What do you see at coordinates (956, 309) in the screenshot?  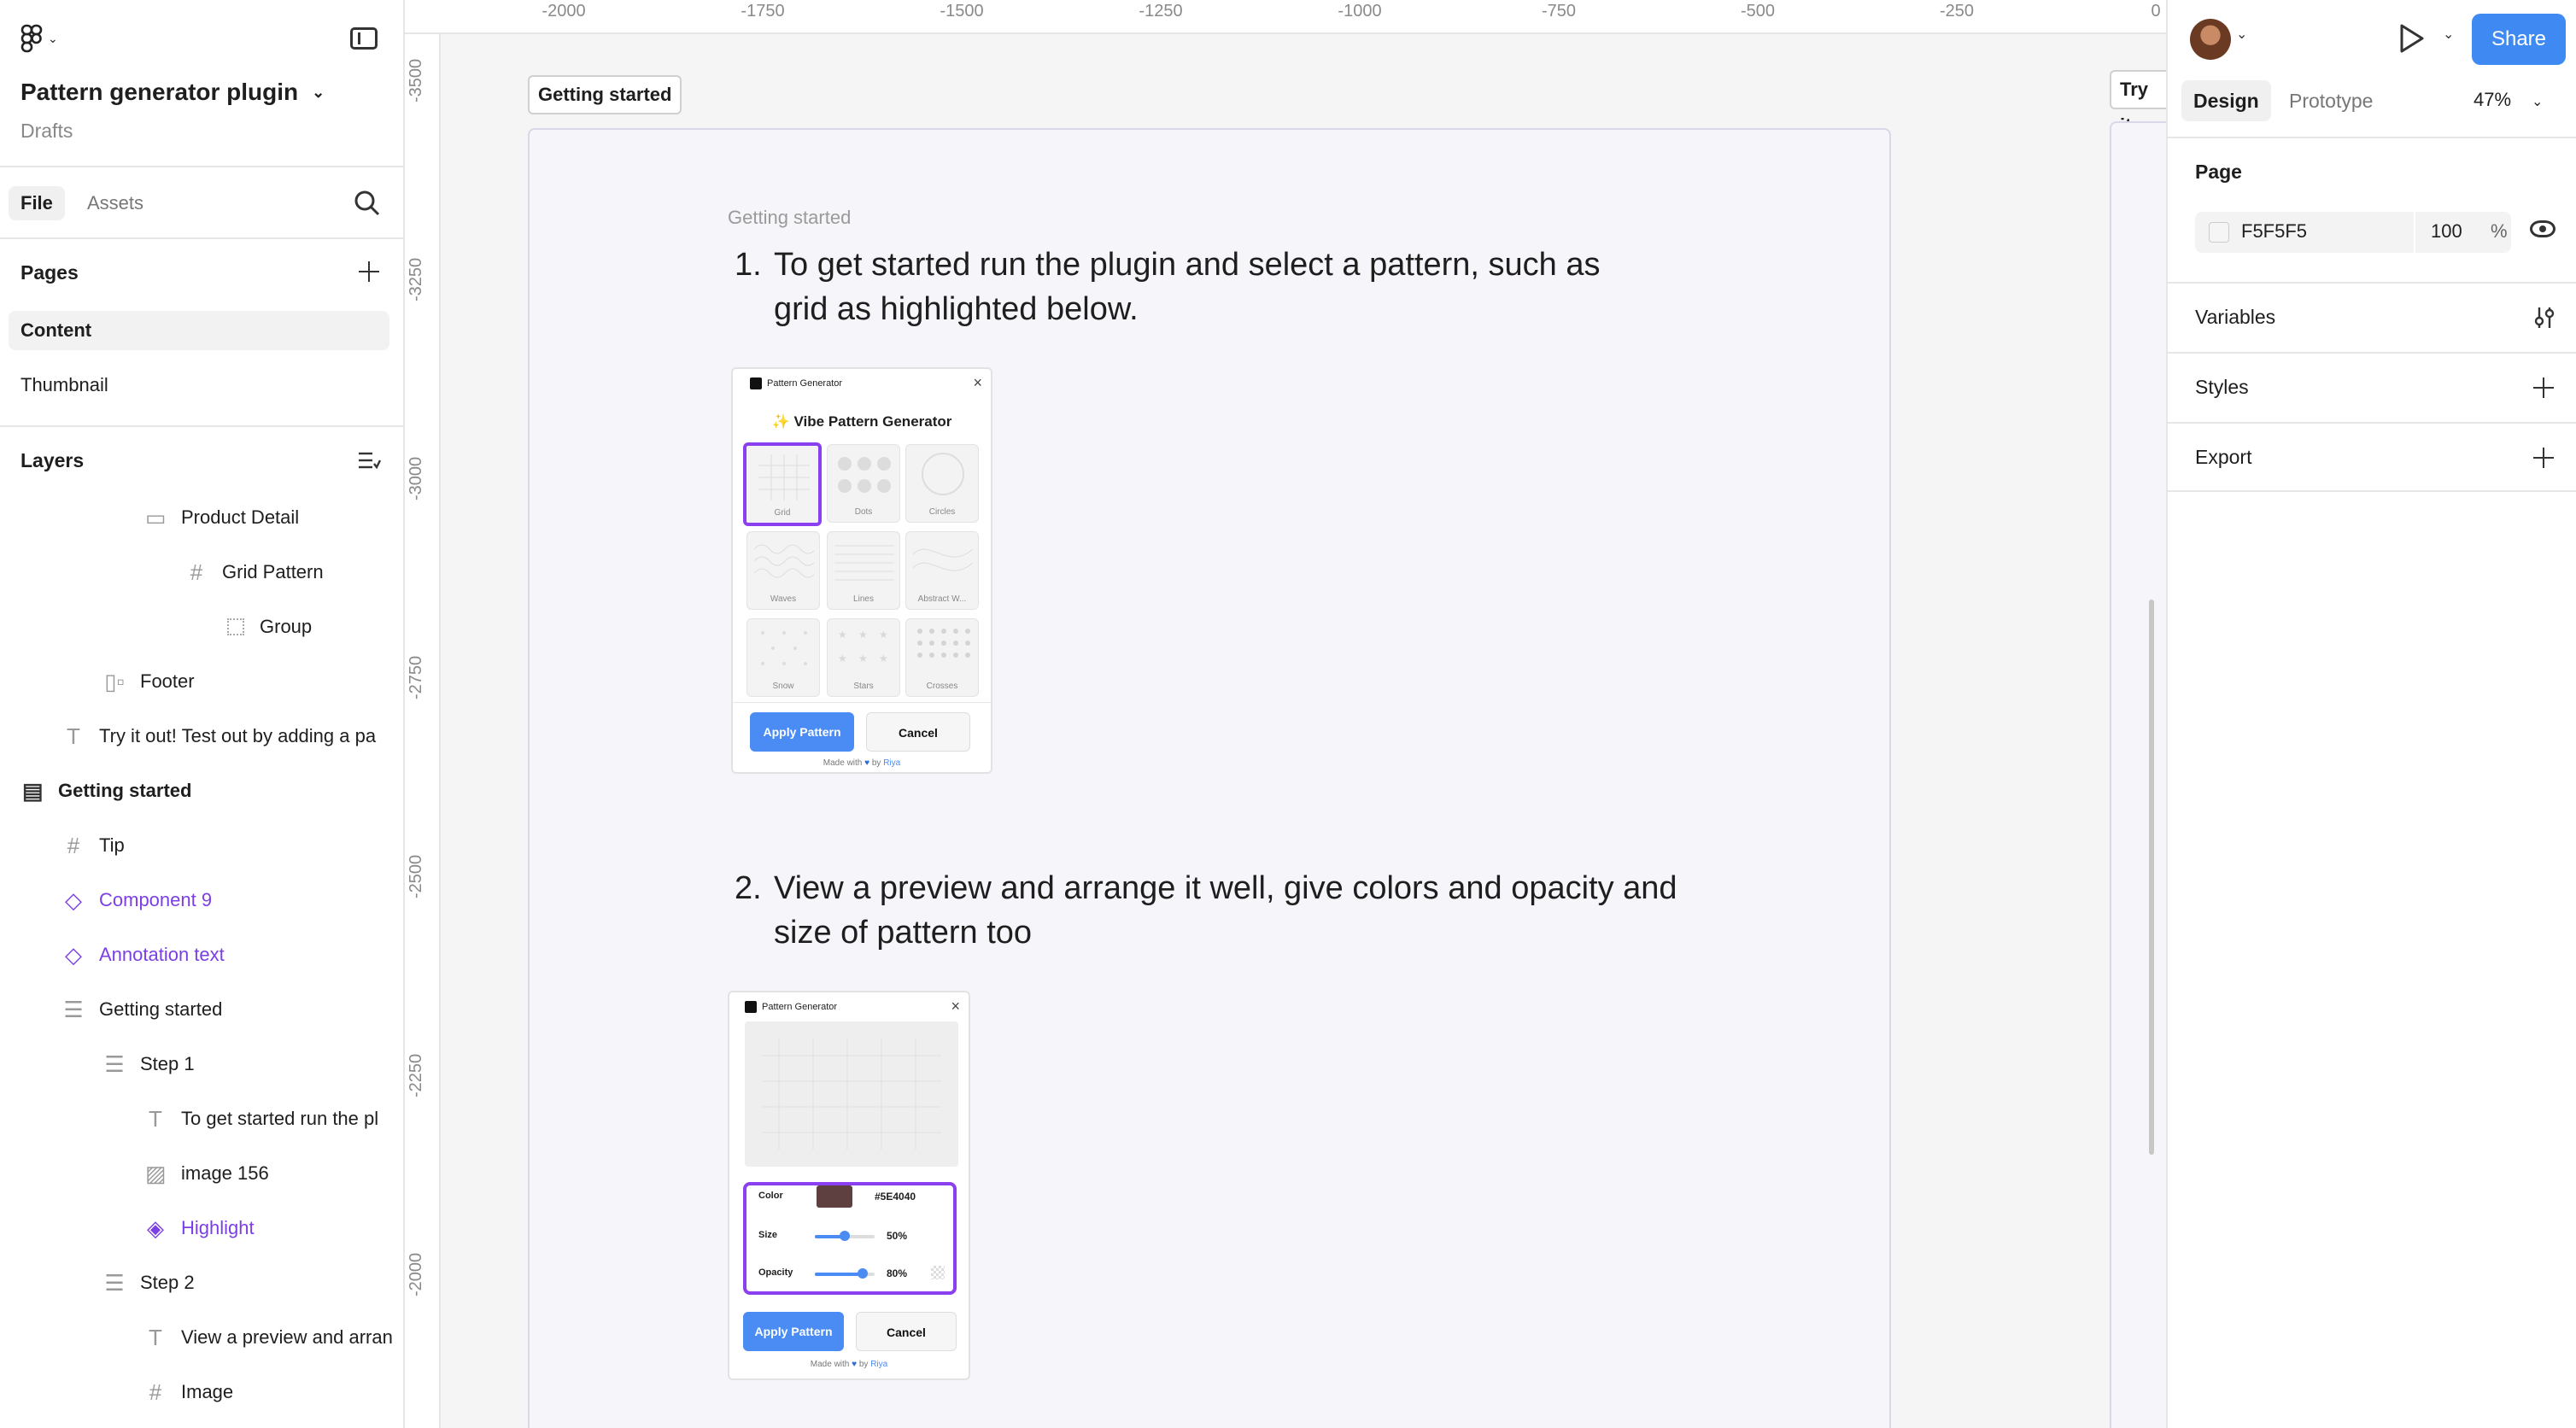 I see `step-1-line-2: grid as highlighted below.` at bounding box center [956, 309].